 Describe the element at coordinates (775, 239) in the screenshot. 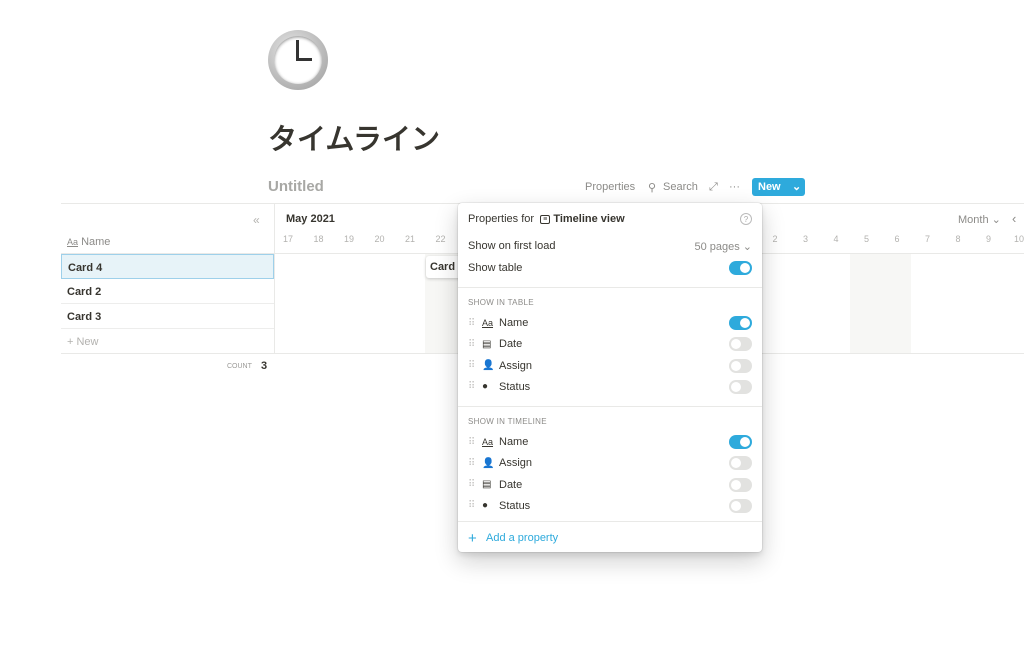

I see `day-label: 2` at that location.